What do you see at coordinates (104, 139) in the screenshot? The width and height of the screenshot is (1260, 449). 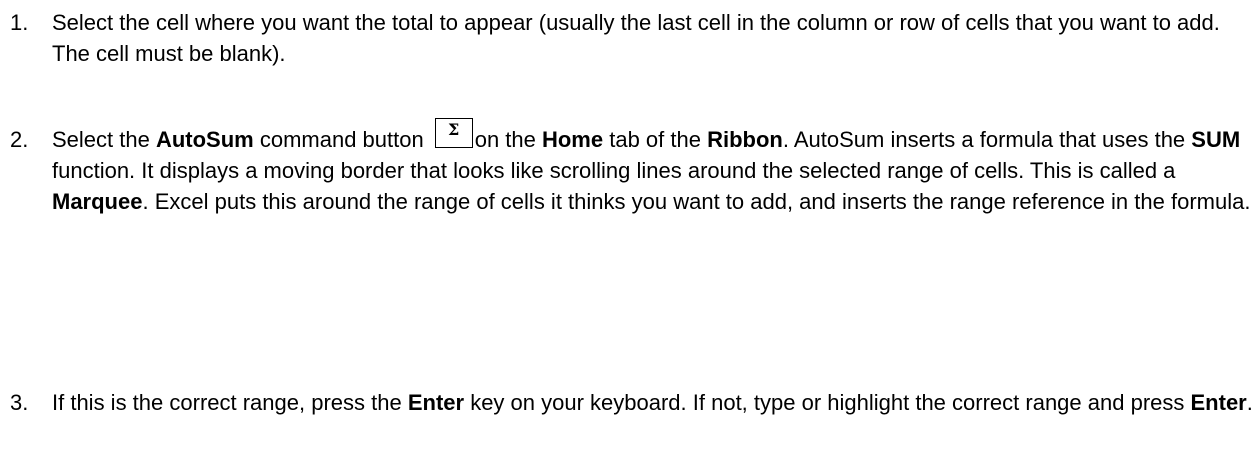 I see `step-text-segment: Select the` at bounding box center [104, 139].